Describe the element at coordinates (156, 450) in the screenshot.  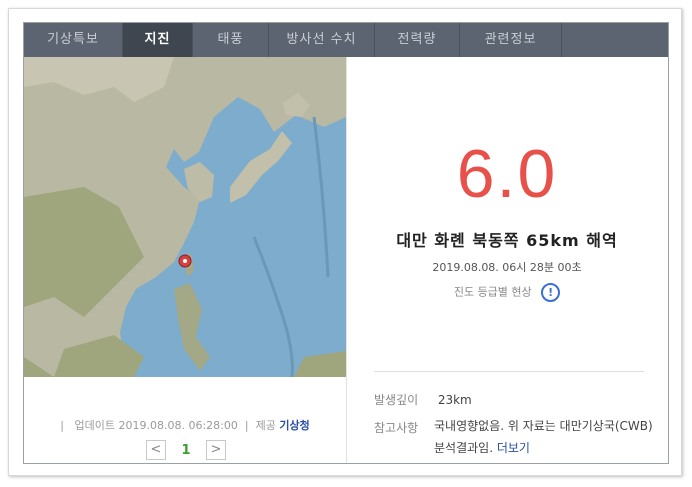
I see `prev-page-button: <` at that location.